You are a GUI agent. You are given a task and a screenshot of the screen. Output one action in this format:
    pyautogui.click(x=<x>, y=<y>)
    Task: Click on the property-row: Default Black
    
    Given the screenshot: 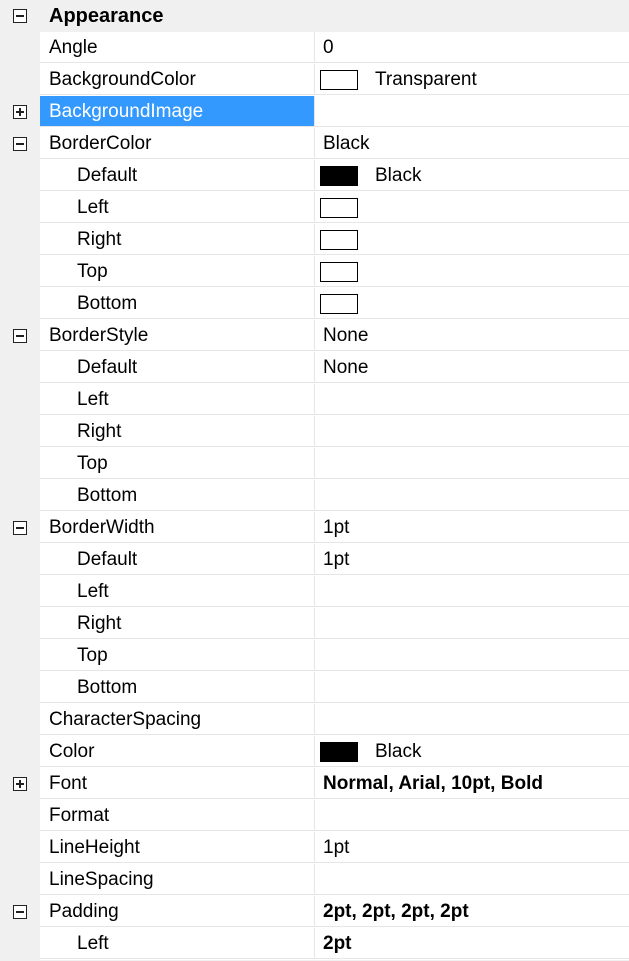 What is the action you would take?
    pyautogui.click(x=314, y=176)
    